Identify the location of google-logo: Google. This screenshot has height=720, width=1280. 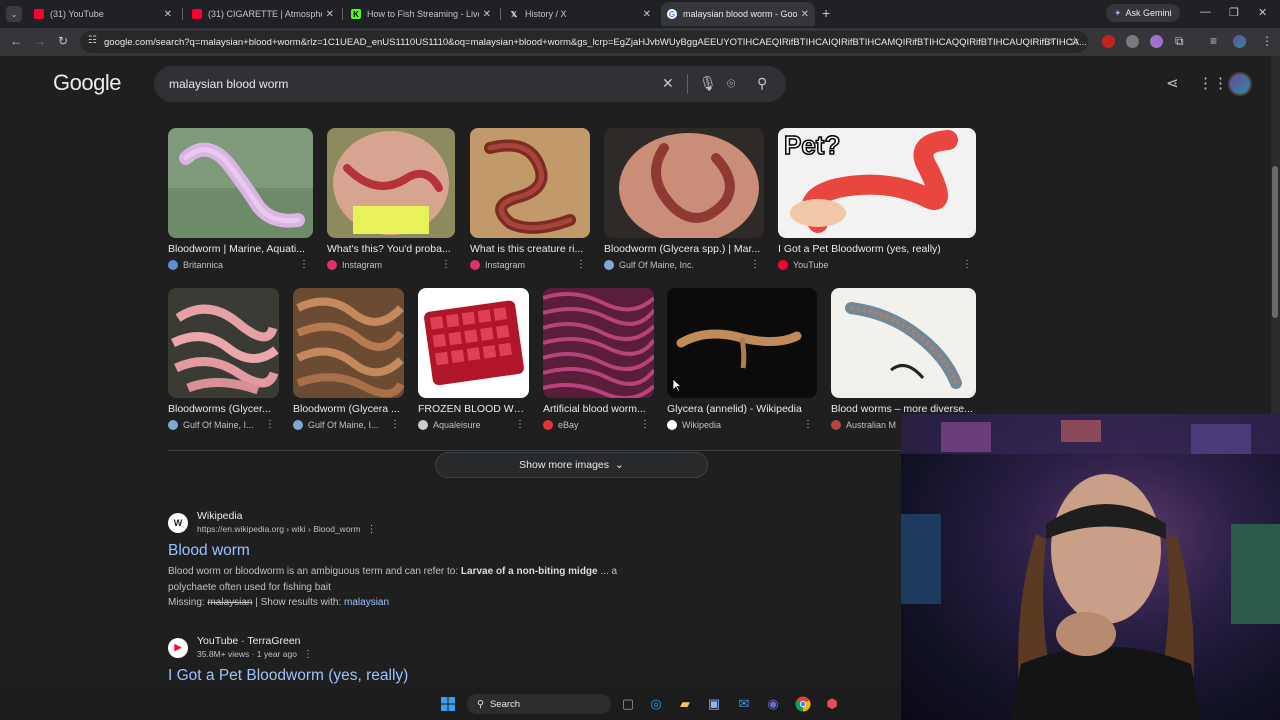
(87, 83).